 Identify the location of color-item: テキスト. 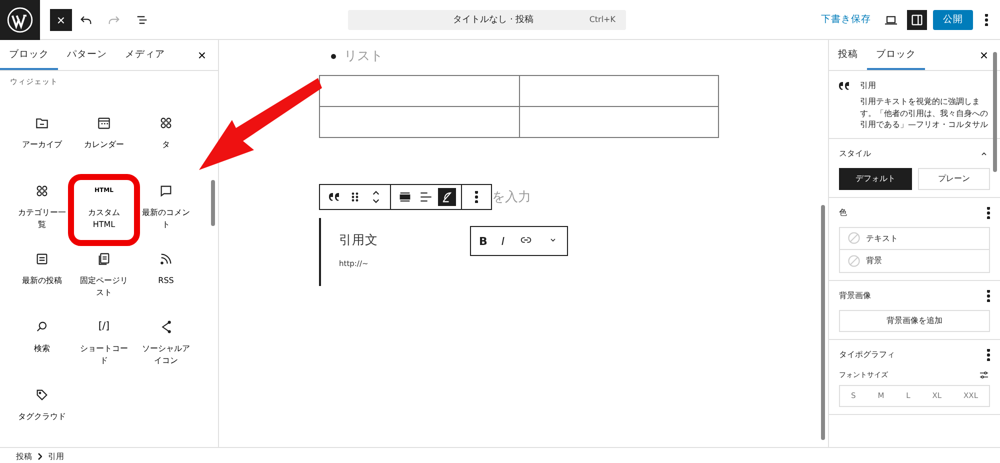
(914, 239).